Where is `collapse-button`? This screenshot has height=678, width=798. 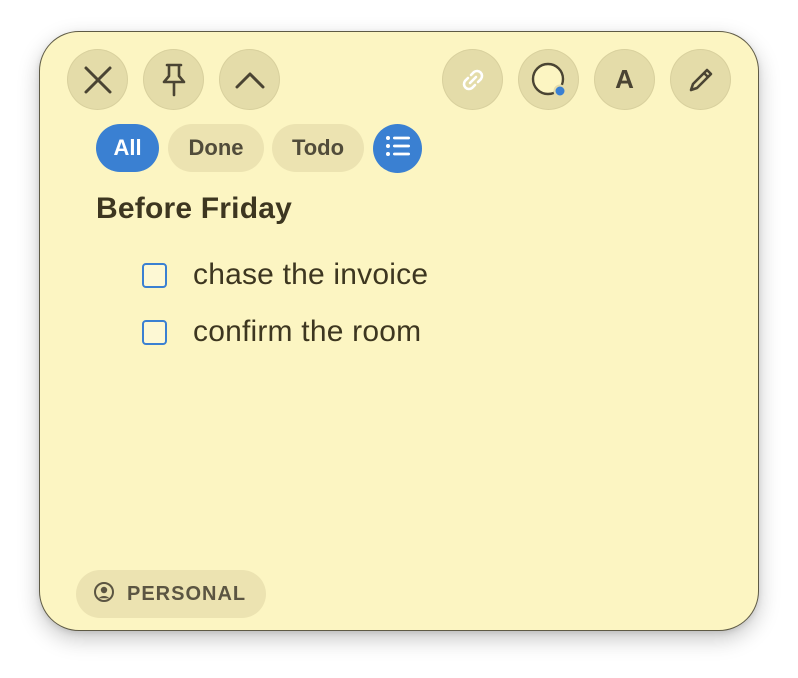 collapse-button is located at coordinates (249, 79).